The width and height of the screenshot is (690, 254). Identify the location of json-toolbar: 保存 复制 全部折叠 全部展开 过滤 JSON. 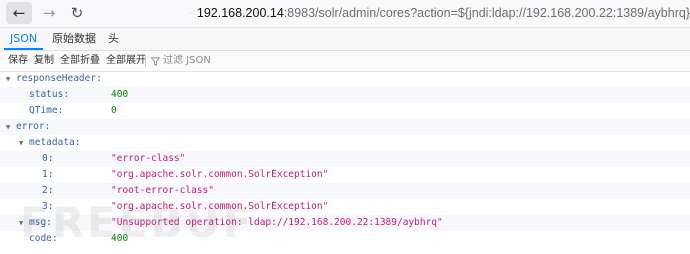
(345, 61).